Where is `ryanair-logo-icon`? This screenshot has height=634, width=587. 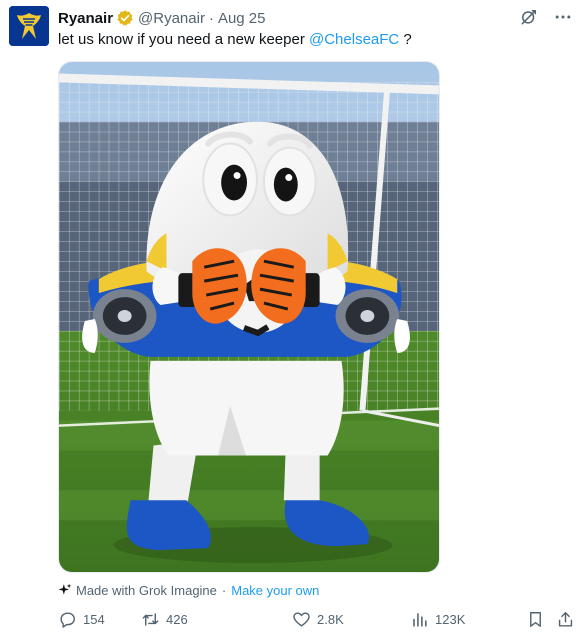
ryanair-logo-icon is located at coordinates (29, 26).